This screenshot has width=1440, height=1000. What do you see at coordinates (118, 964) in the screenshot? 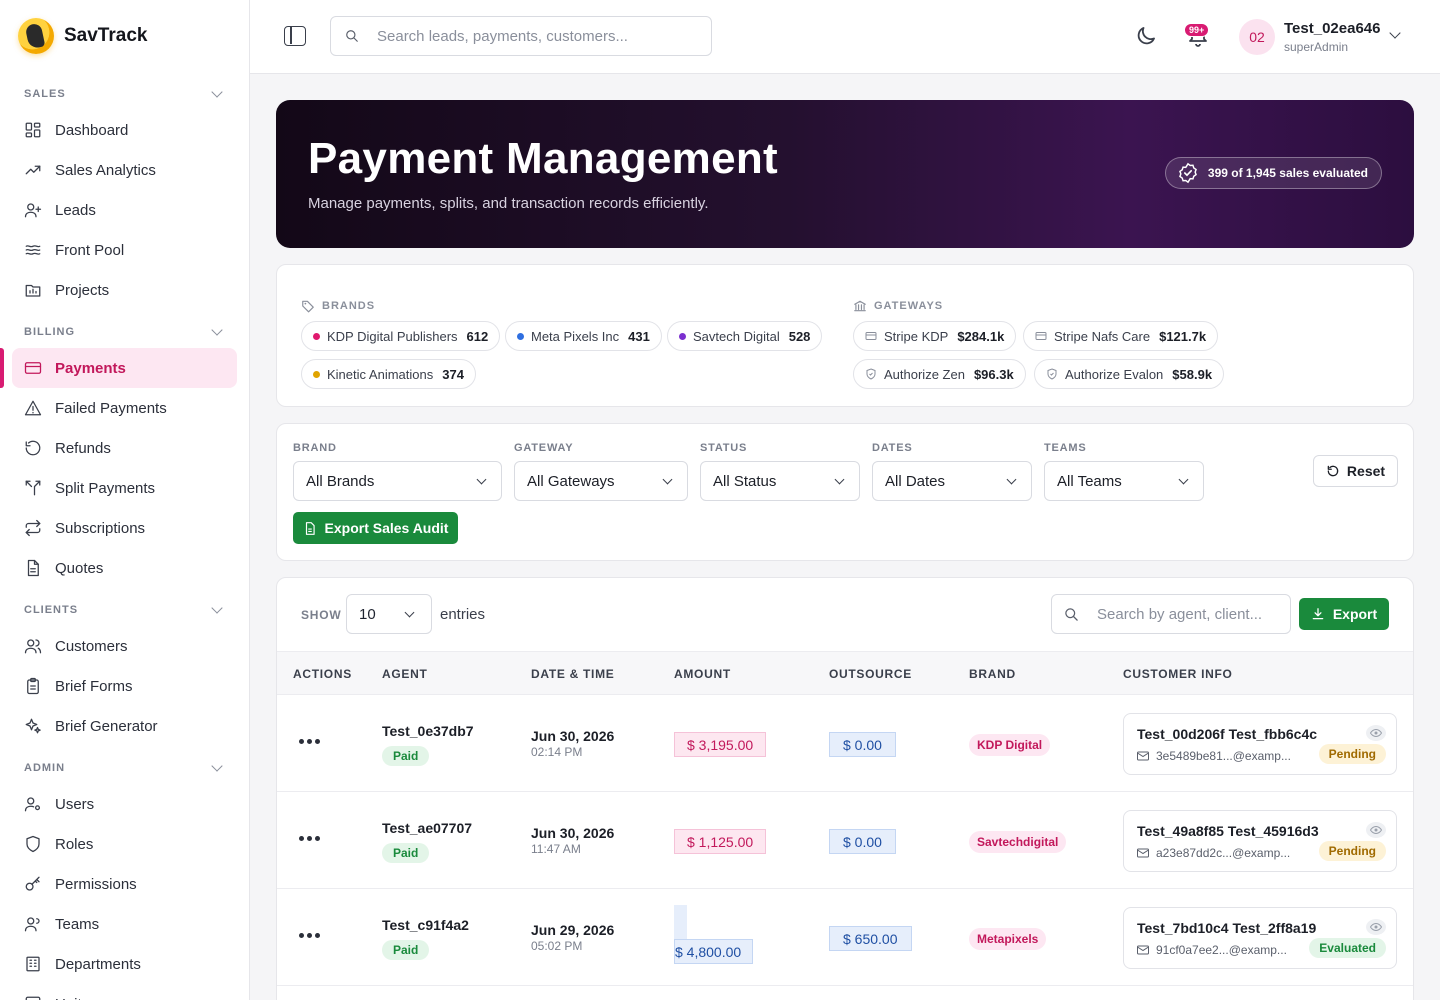
I see `sidebar-item-departments: Departments` at bounding box center [118, 964].